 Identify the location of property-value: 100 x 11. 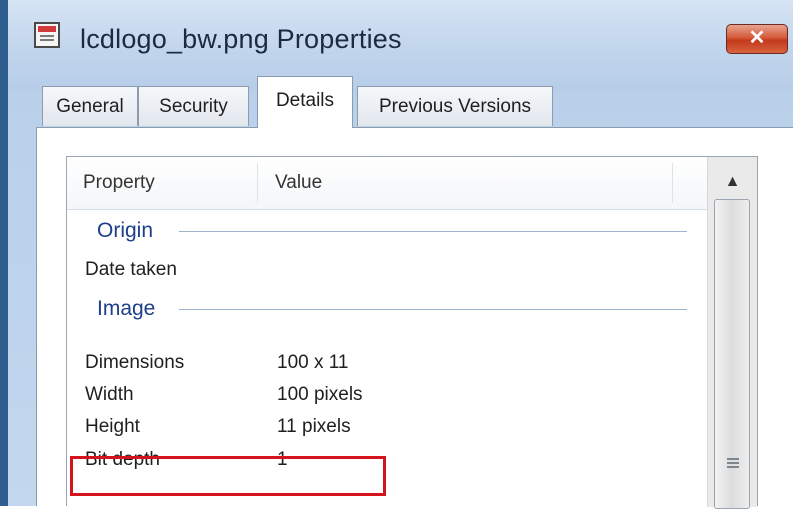
(313, 362).